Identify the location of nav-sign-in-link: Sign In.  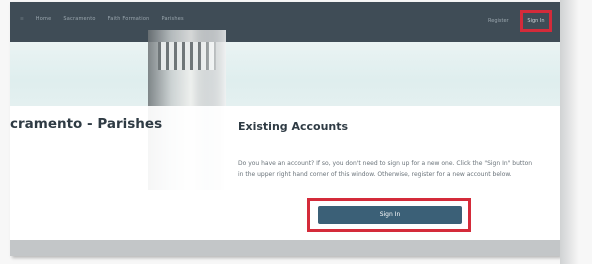
(536, 21).